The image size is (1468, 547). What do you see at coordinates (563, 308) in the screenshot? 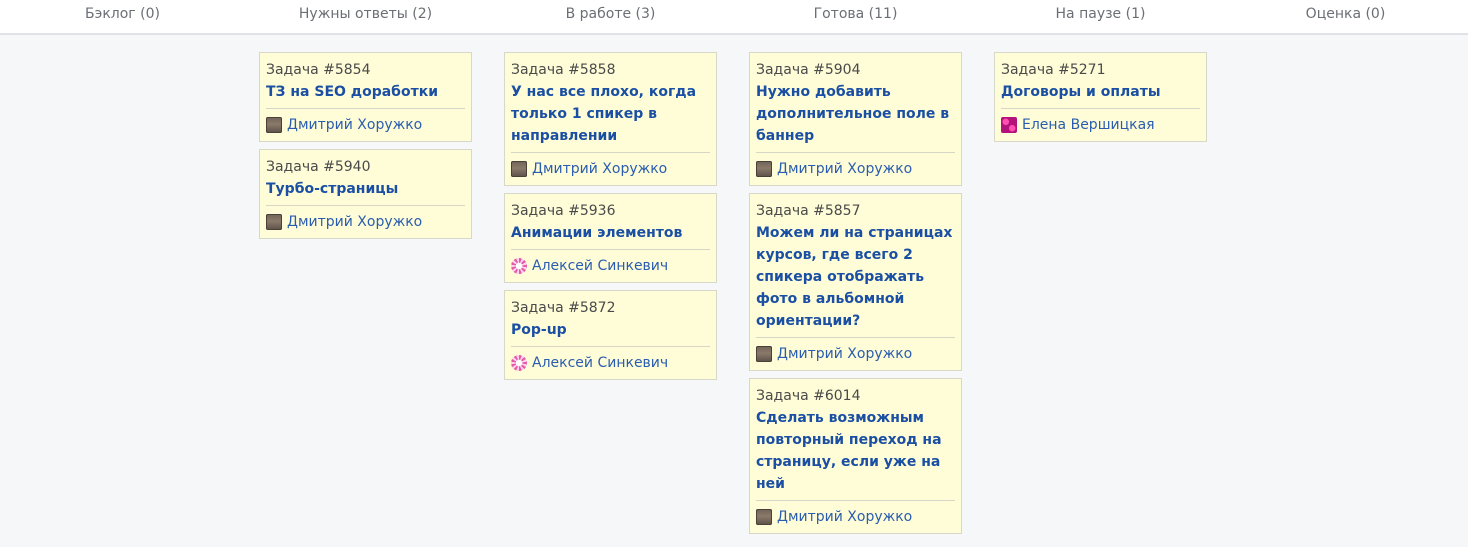
I see `task-number: Задача #5872` at bounding box center [563, 308].